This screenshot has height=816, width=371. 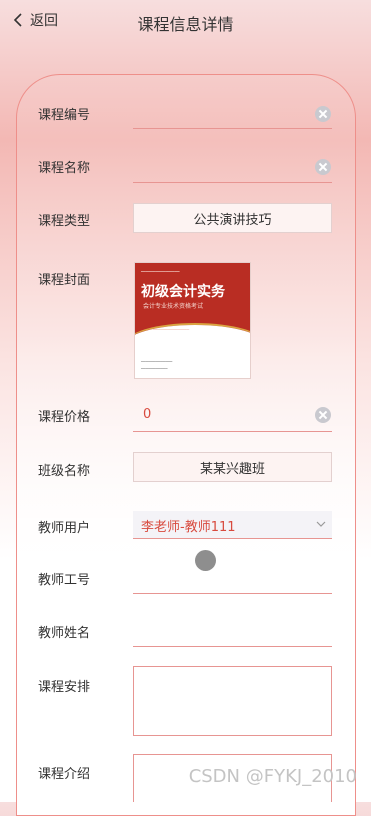 I want to click on teacher-user-value: 李老师-教师111, so click(x=188, y=527).